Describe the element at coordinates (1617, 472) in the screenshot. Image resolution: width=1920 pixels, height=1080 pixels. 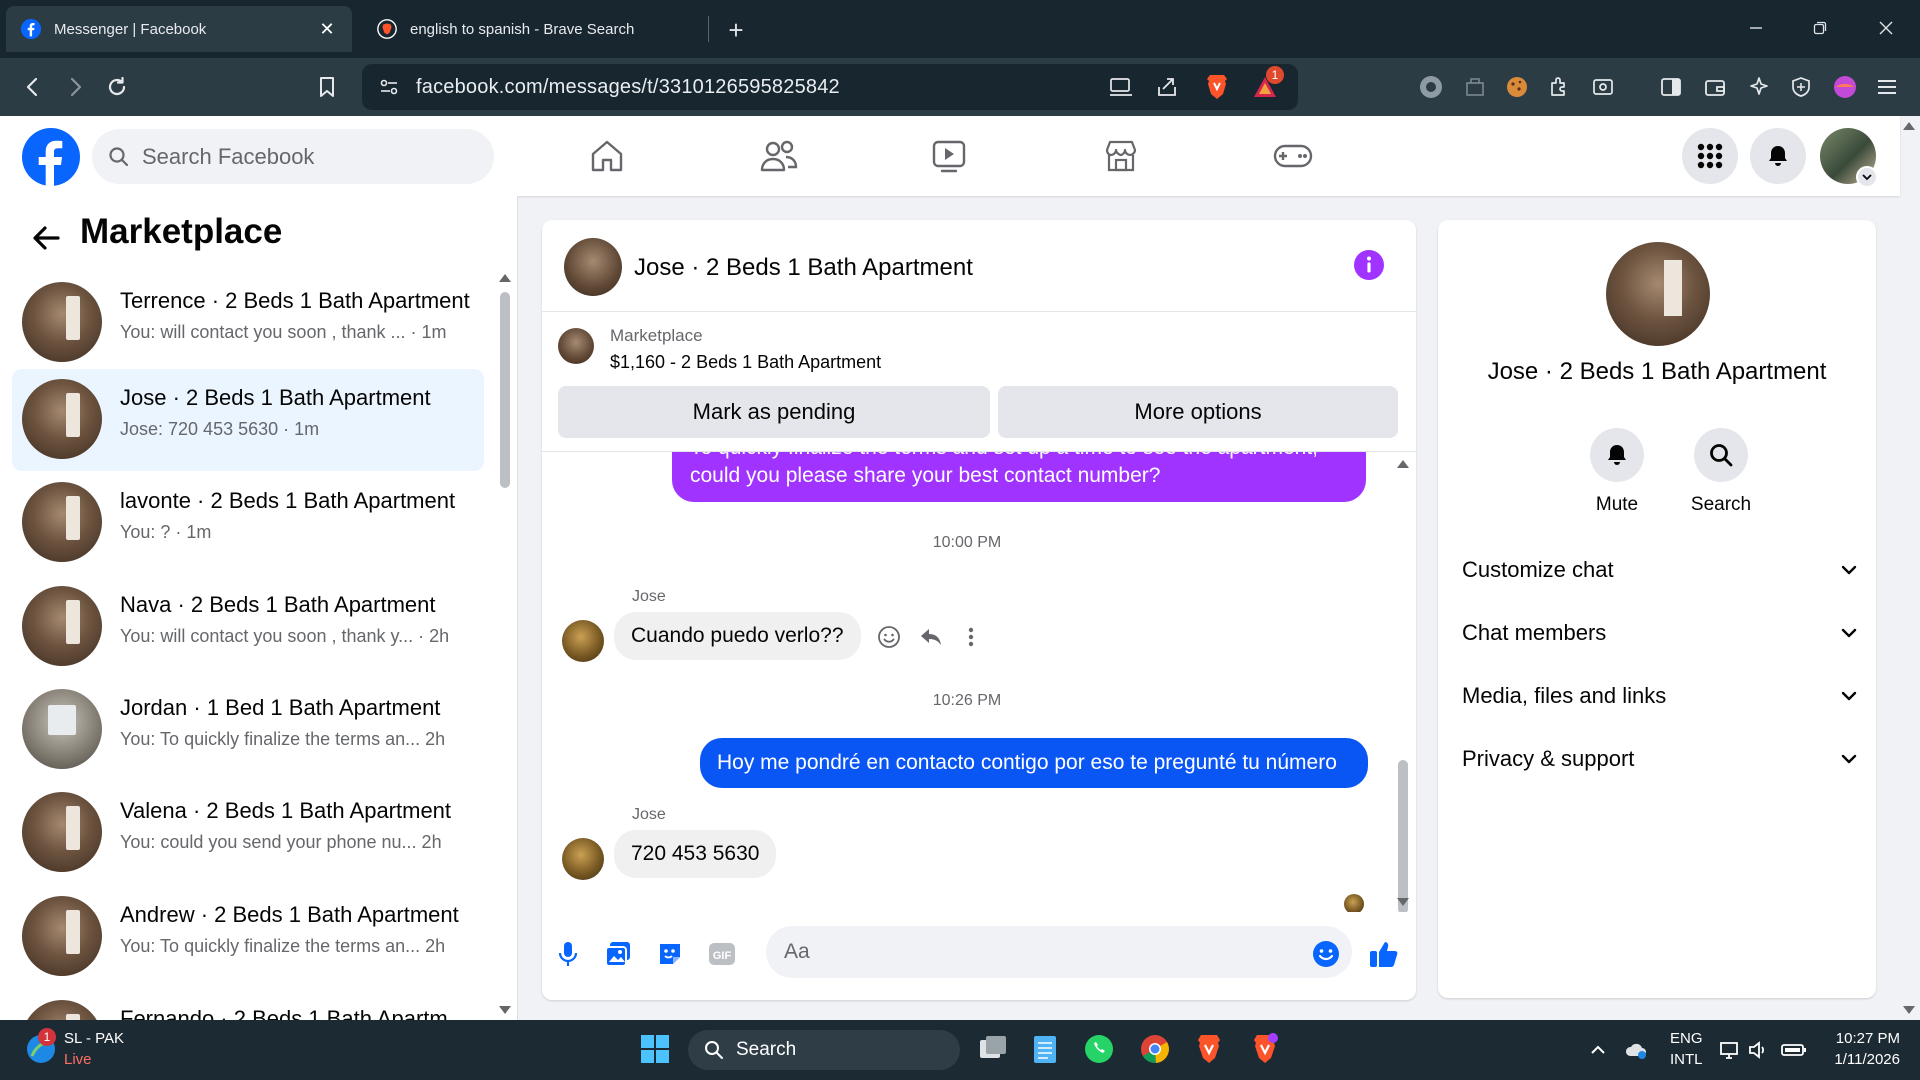
I see `mute-button: Mute` at that location.